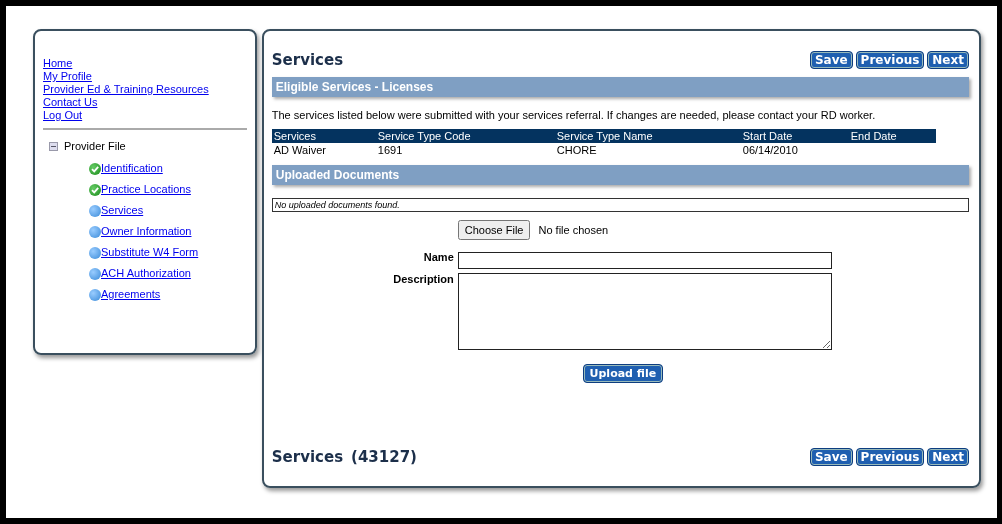 The width and height of the screenshot is (1002, 524). I want to click on table-cell: CHORE, so click(647, 150).